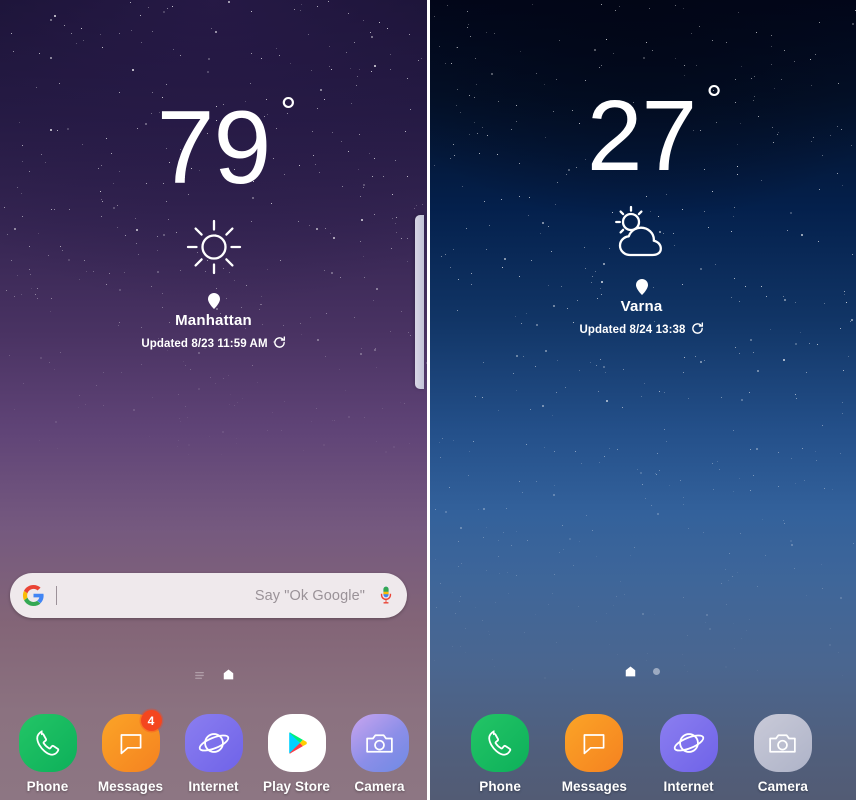  I want to click on app-messages: 4 Messages, so click(130, 752).